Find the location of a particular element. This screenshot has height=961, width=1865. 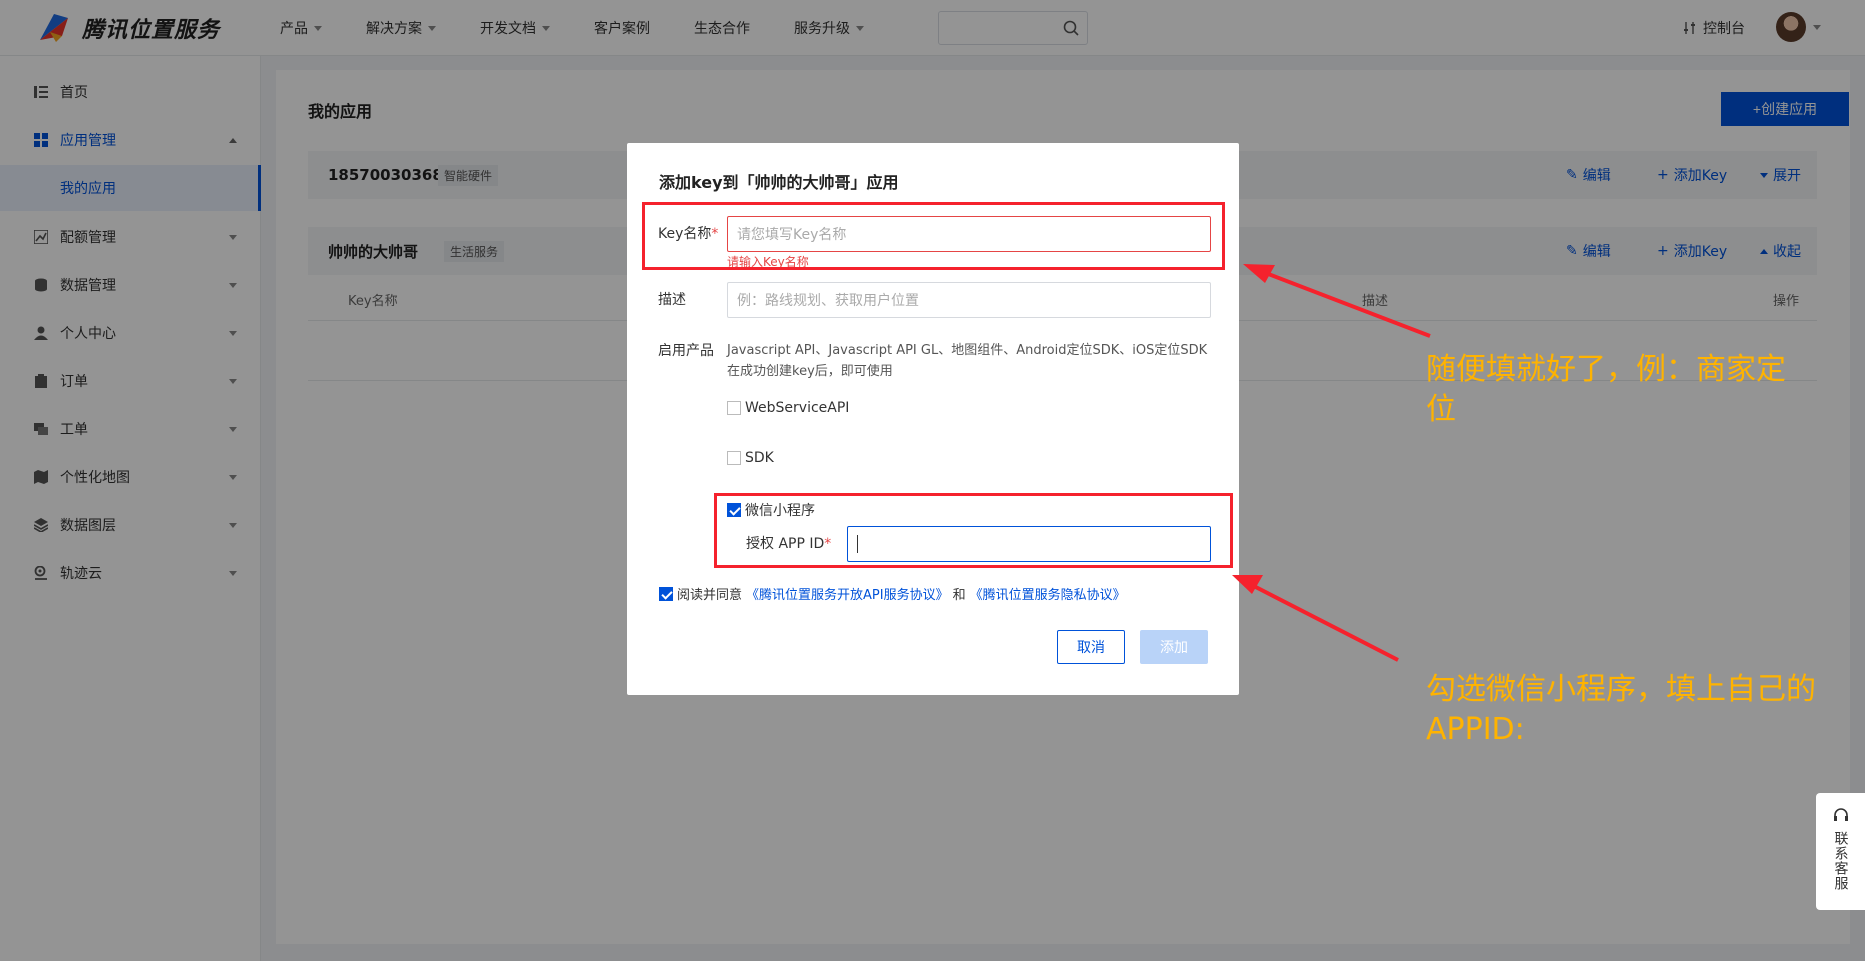

contact-service-tab: 联系客服 is located at coordinates (1840, 851).